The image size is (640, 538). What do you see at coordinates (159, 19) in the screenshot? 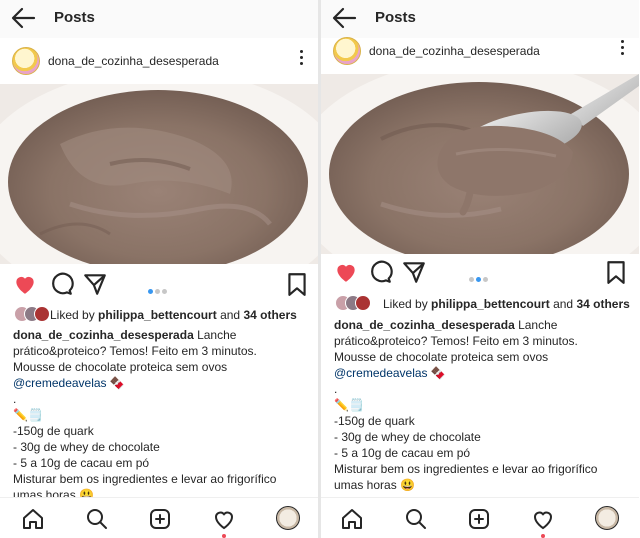
I see `top-bar: Posts` at bounding box center [159, 19].